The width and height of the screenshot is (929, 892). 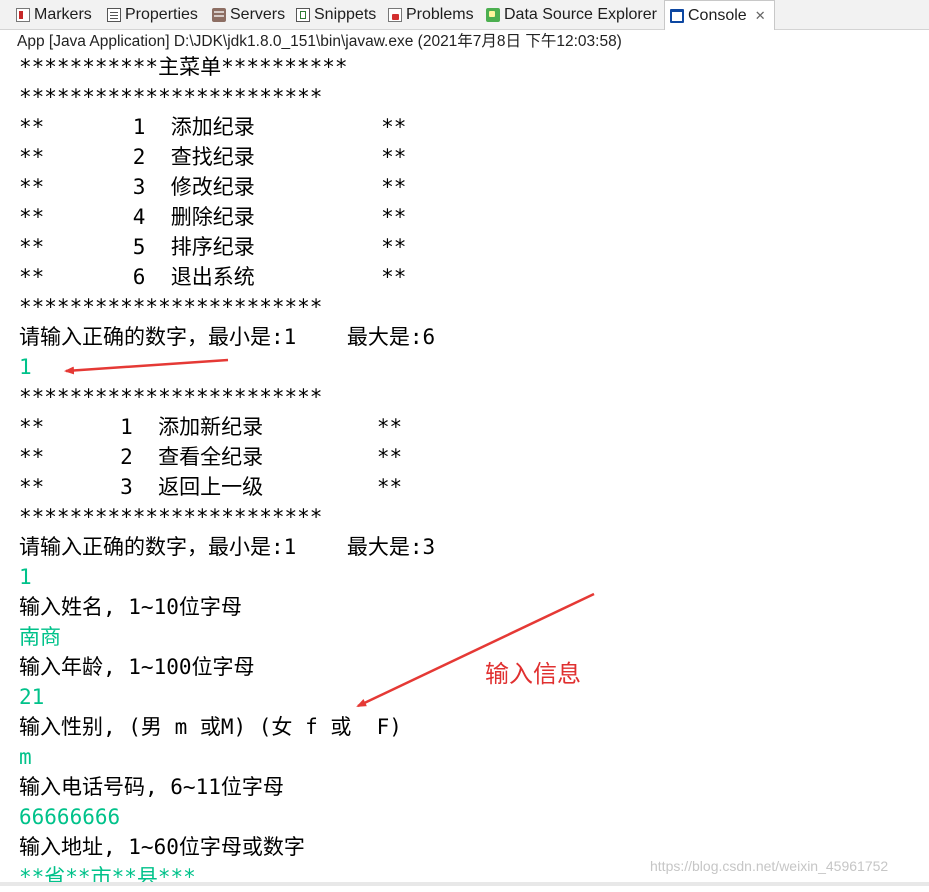 I want to click on horizontal-scrollbar, so click(x=464, y=884).